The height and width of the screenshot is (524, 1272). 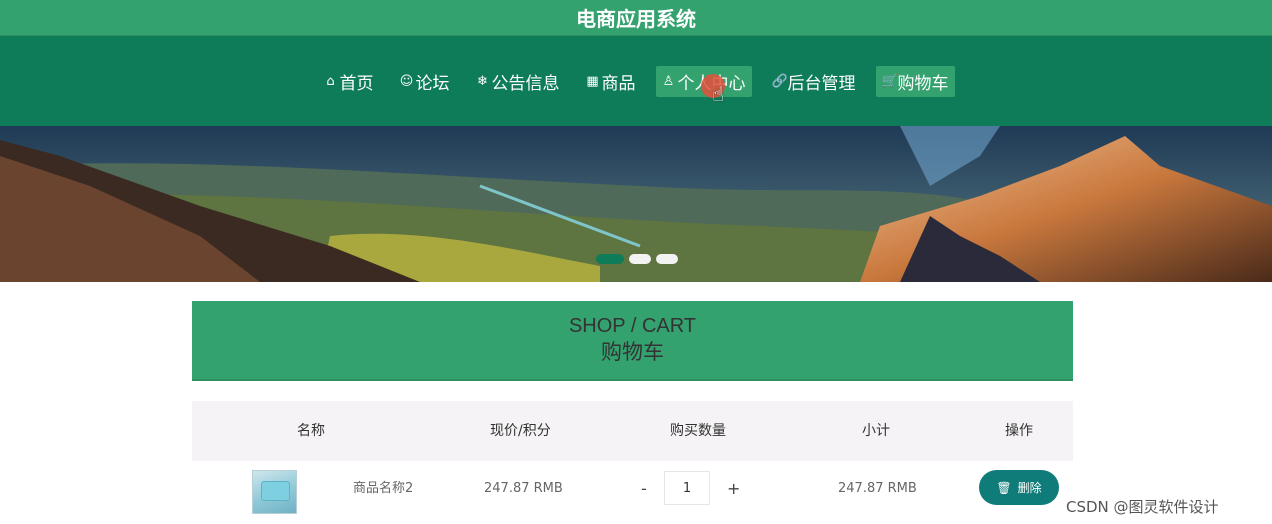 I want to click on cart-section-header: SHOP / CART 购物车, so click(x=632, y=341).